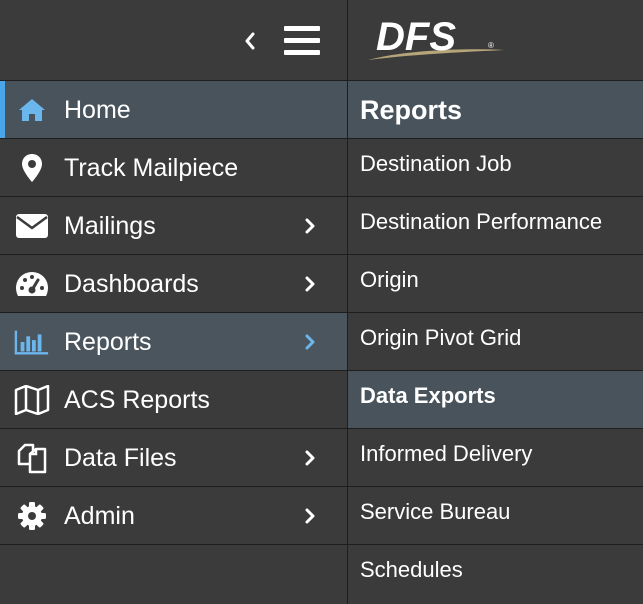  What do you see at coordinates (110, 226) in the screenshot?
I see `sidebar-item-label: Mailings` at bounding box center [110, 226].